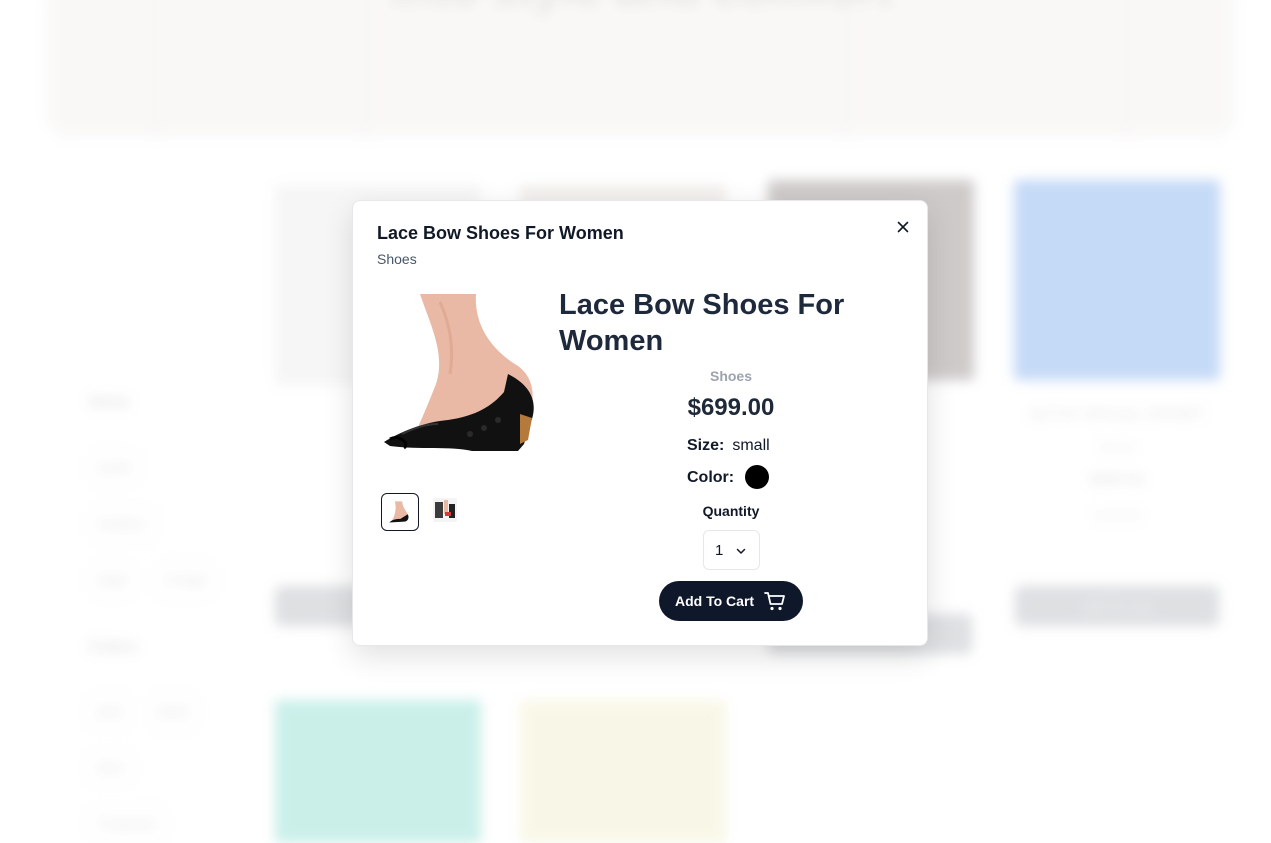 This screenshot has height=843, width=1271. Describe the element at coordinates (711, 477) in the screenshot. I see `color-label: Color:` at that location.